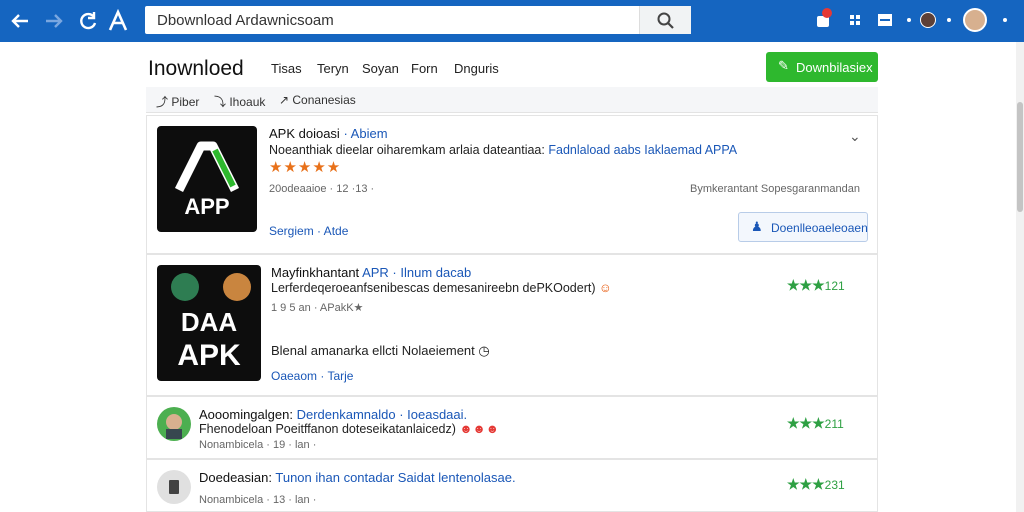  I want to click on filter-item: ⤵ Ihoauk, so click(239, 101).